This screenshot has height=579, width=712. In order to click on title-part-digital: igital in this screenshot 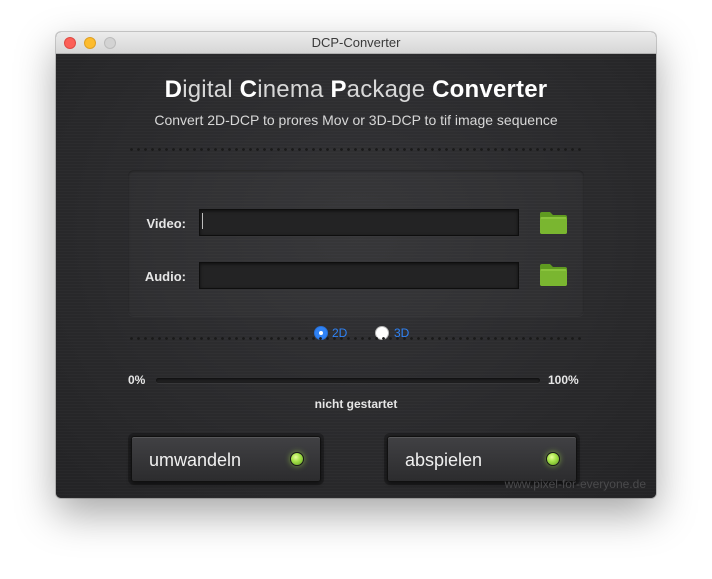, I will do `click(211, 89)`.